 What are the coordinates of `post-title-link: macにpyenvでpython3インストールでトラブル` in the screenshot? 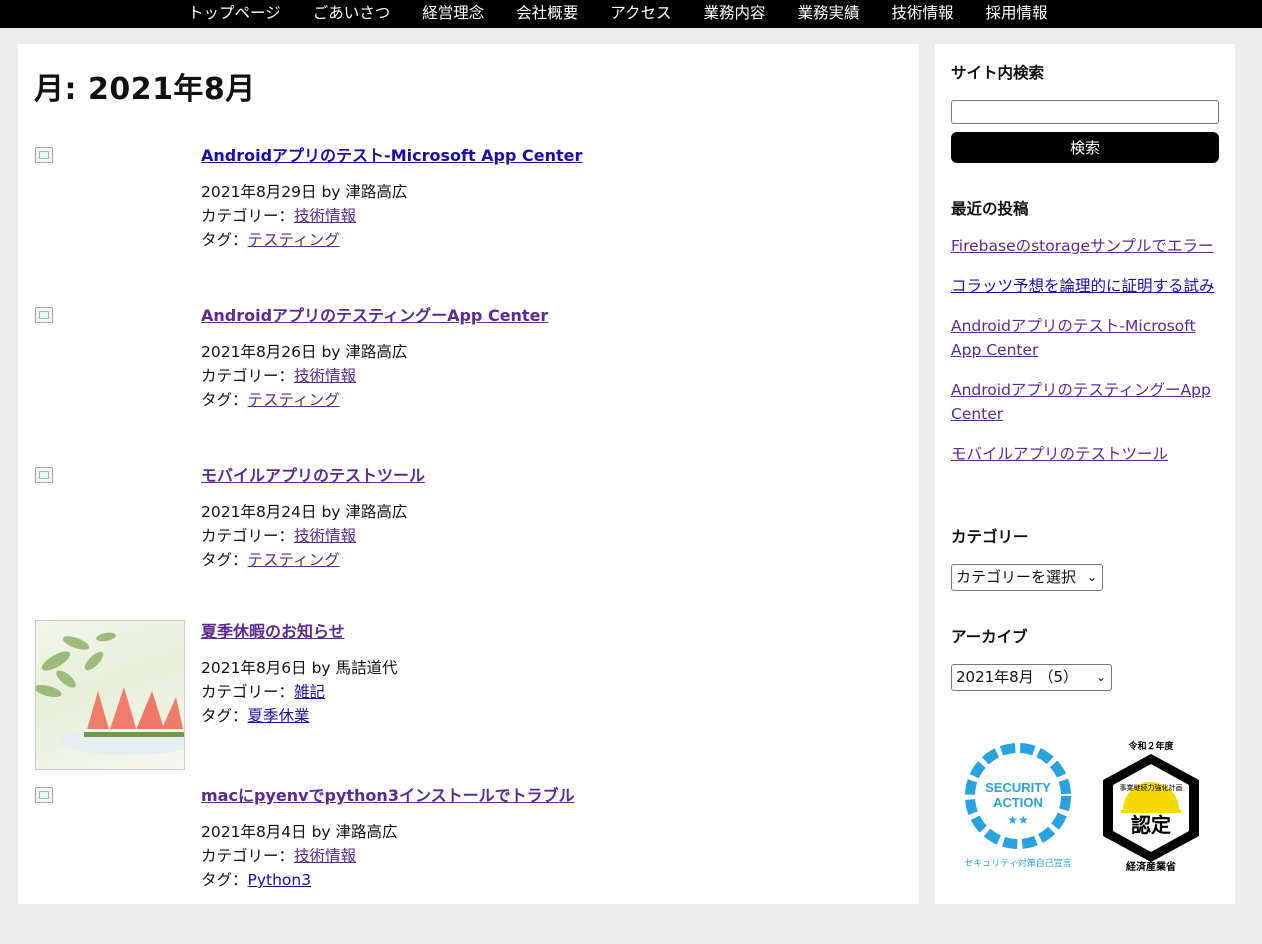 It's located at (388, 795).